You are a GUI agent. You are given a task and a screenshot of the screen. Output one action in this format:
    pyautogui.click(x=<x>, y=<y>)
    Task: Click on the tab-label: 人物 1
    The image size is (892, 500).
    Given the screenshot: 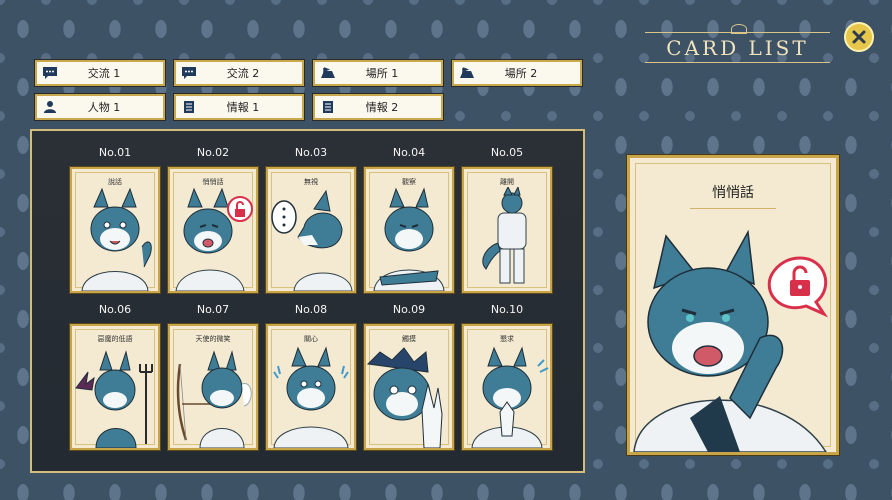 What is the action you would take?
    pyautogui.click(x=104, y=107)
    